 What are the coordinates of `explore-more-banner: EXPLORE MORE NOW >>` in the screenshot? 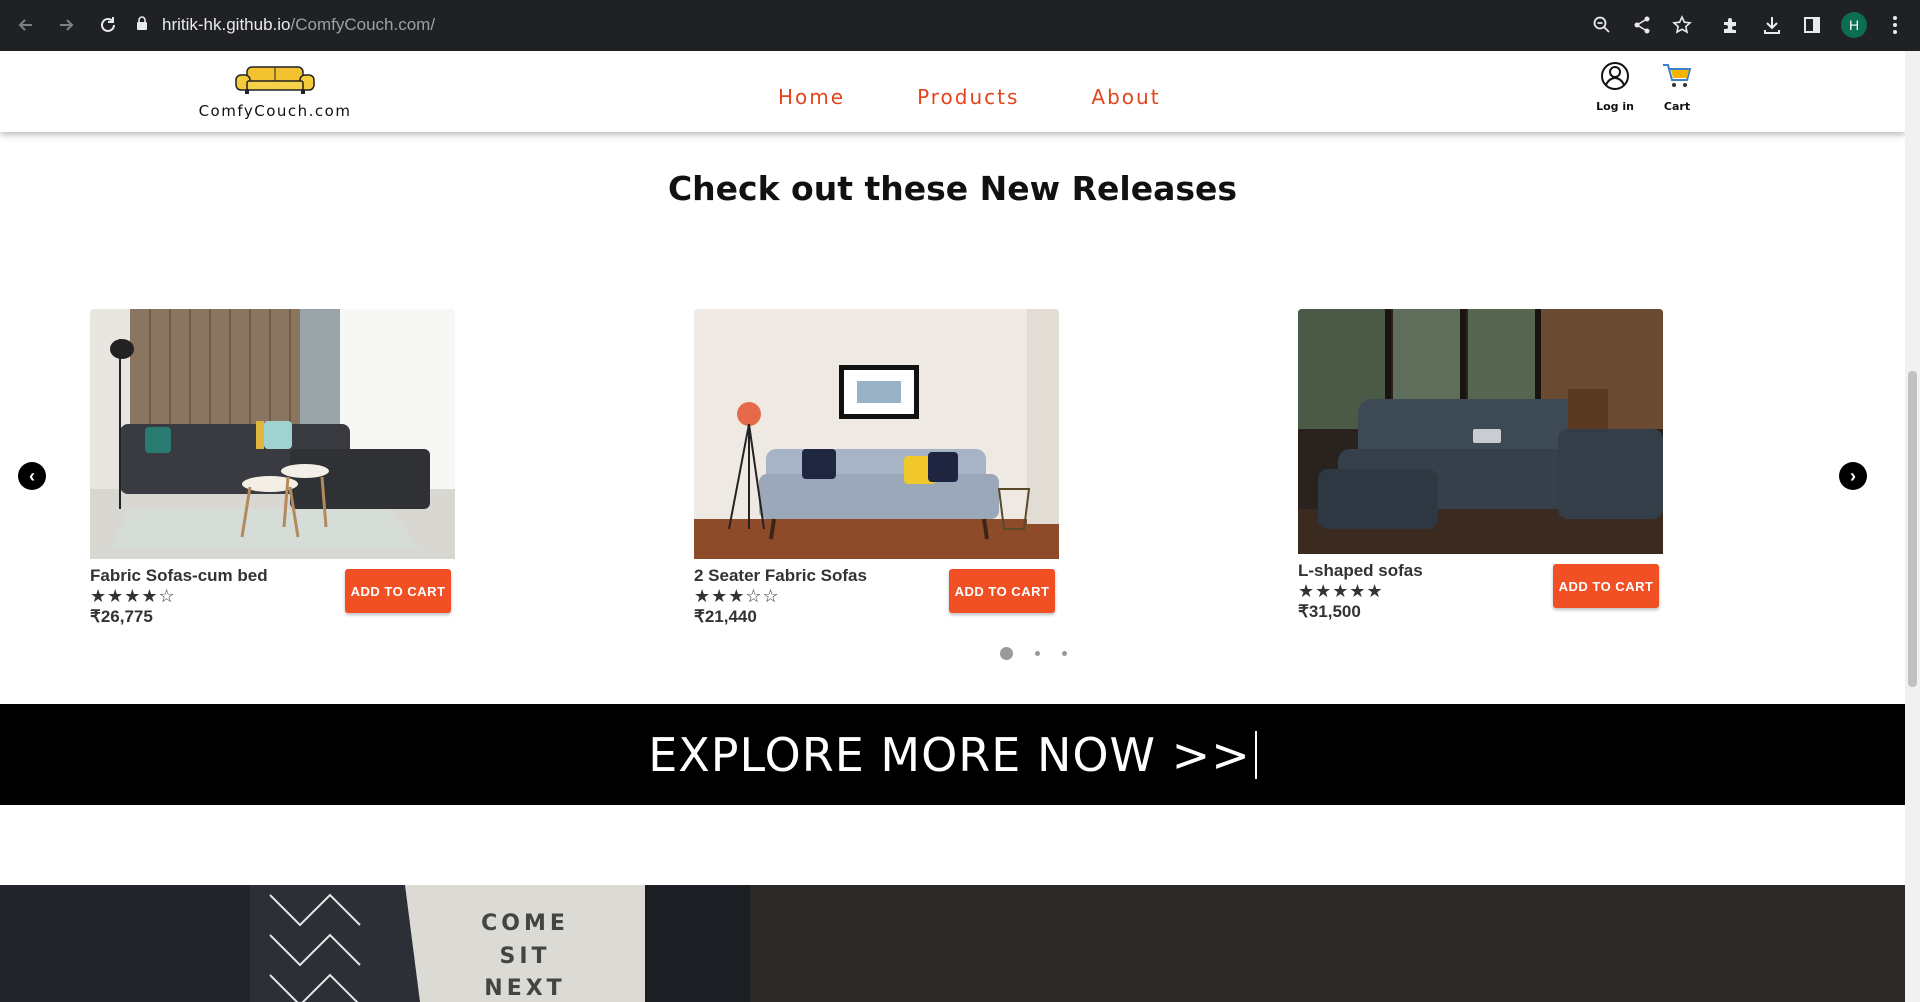 It's located at (952, 754).